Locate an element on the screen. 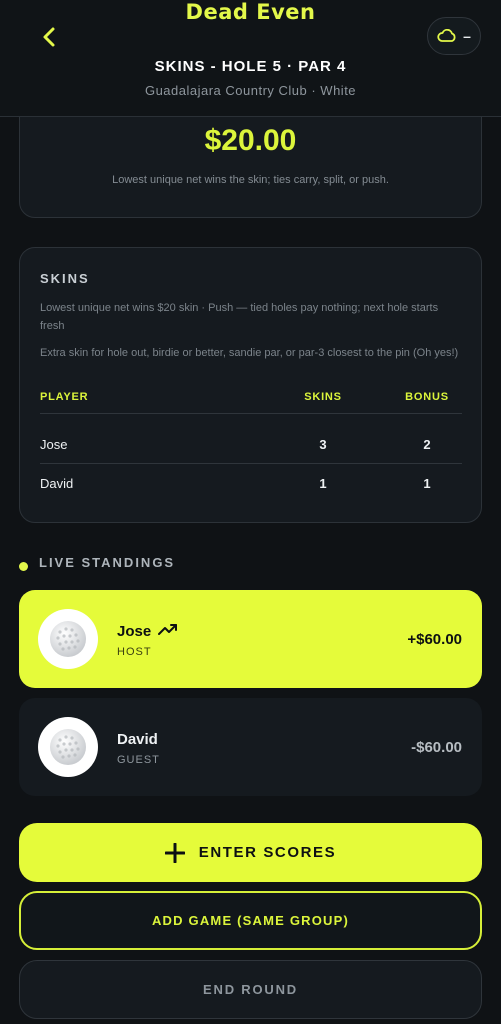 This screenshot has height=1024, width=501. row-skins: 1 is located at coordinates (323, 483).